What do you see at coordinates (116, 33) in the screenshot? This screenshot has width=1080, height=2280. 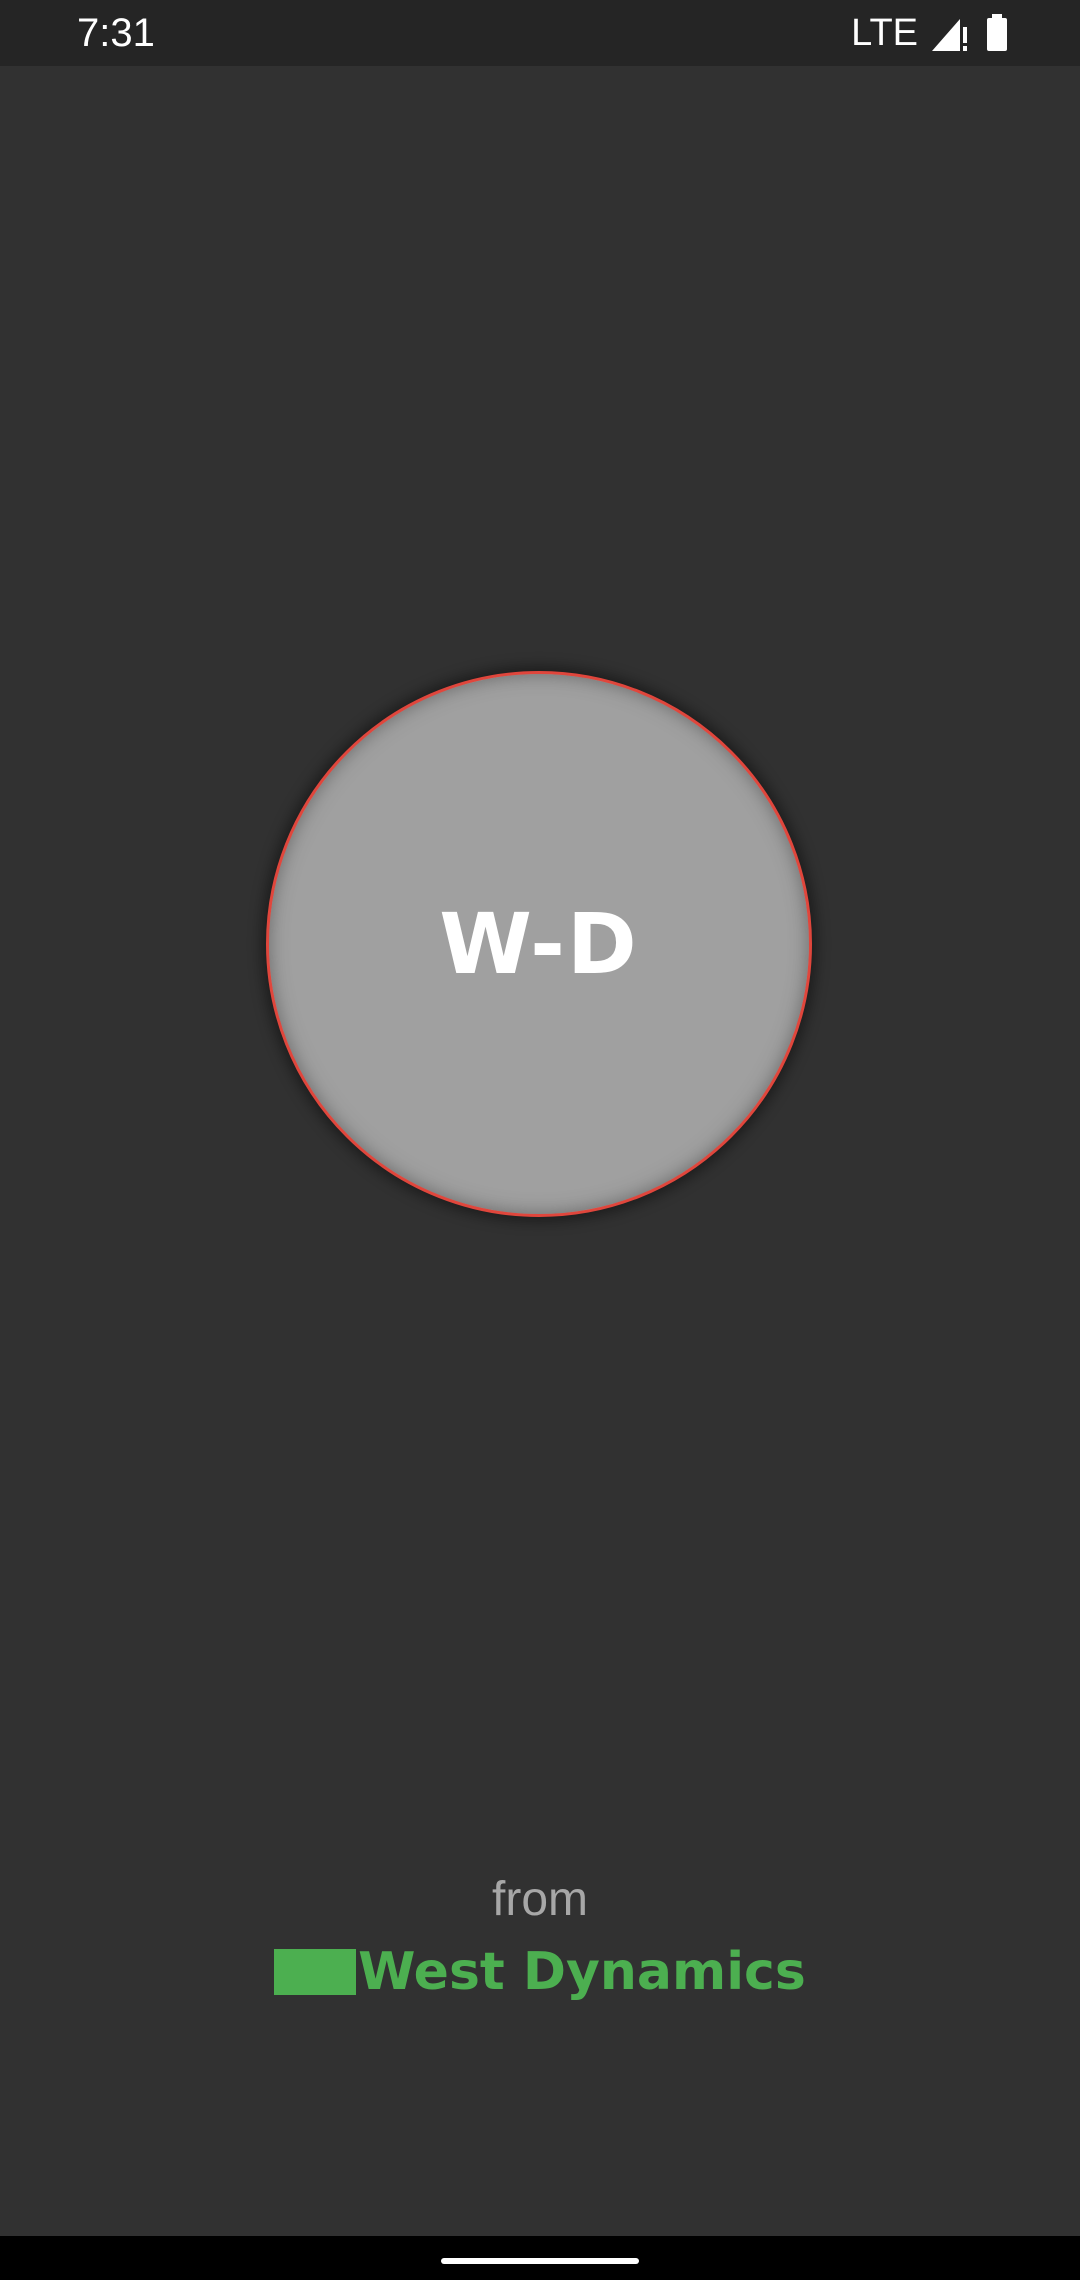 I see `status-time: 7:31` at bounding box center [116, 33].